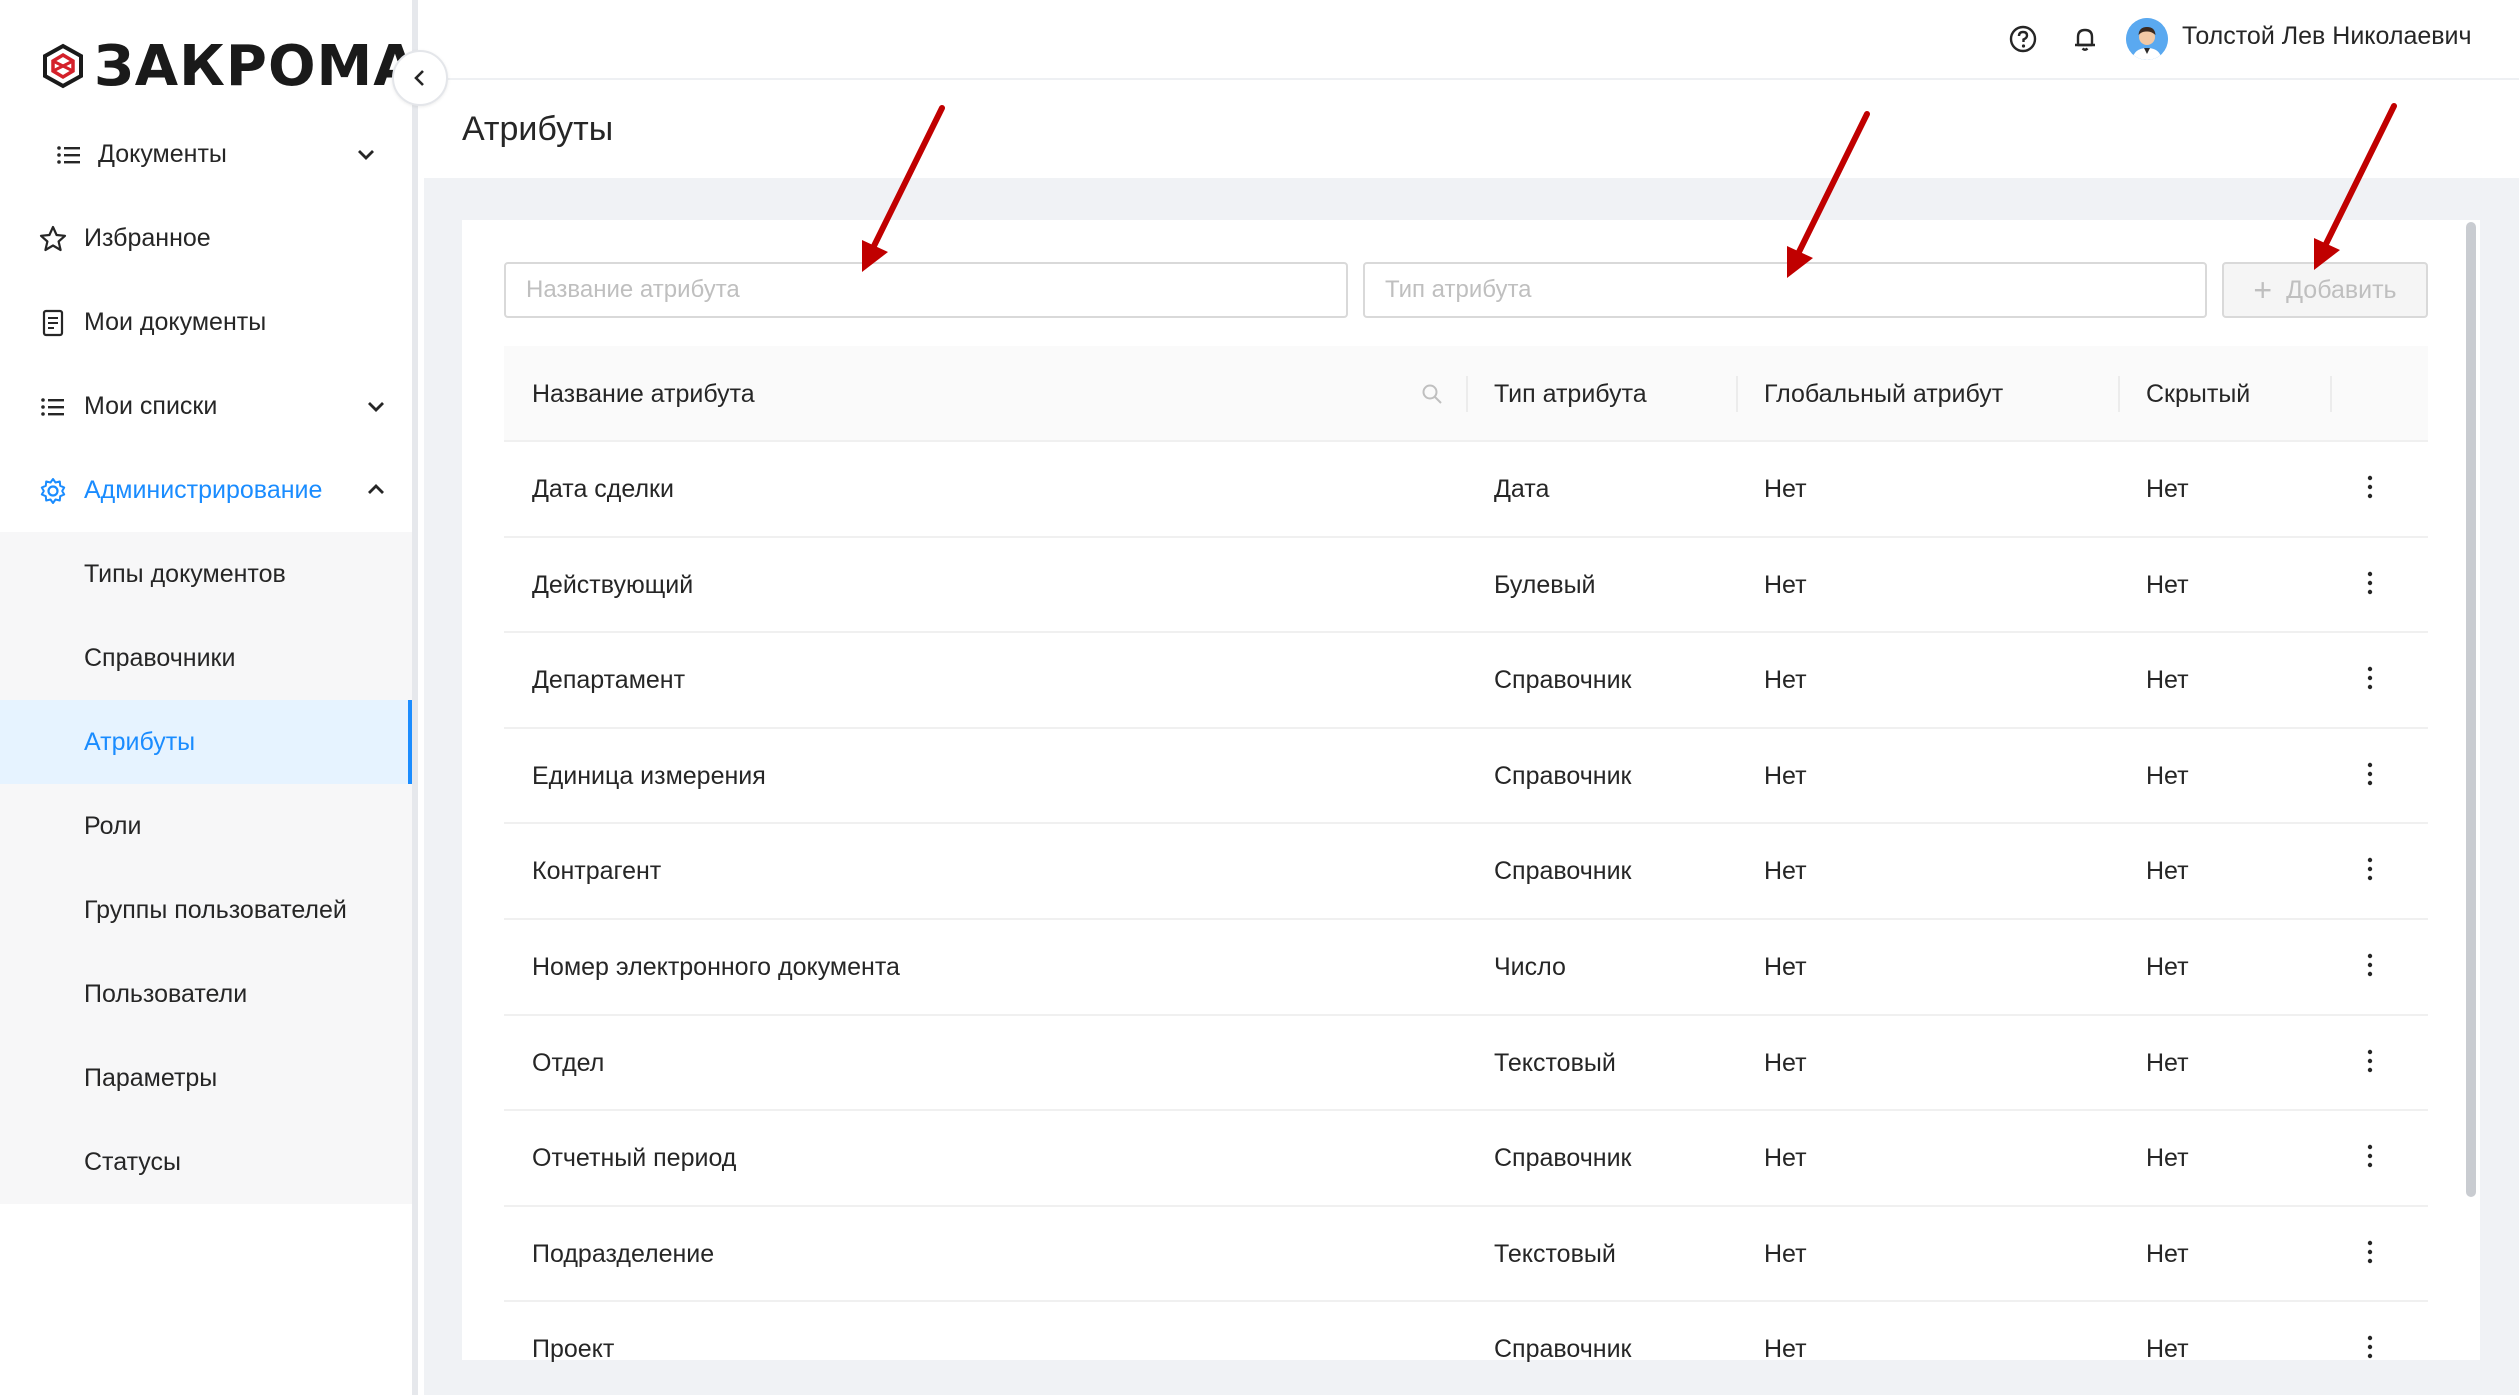 The image size is (2519, 1395). What do you see at coordinates (2327, 36) in the screenshot?
I see `user-name: Толстой Лев Николаевич` at bounding box center [2327, 36].